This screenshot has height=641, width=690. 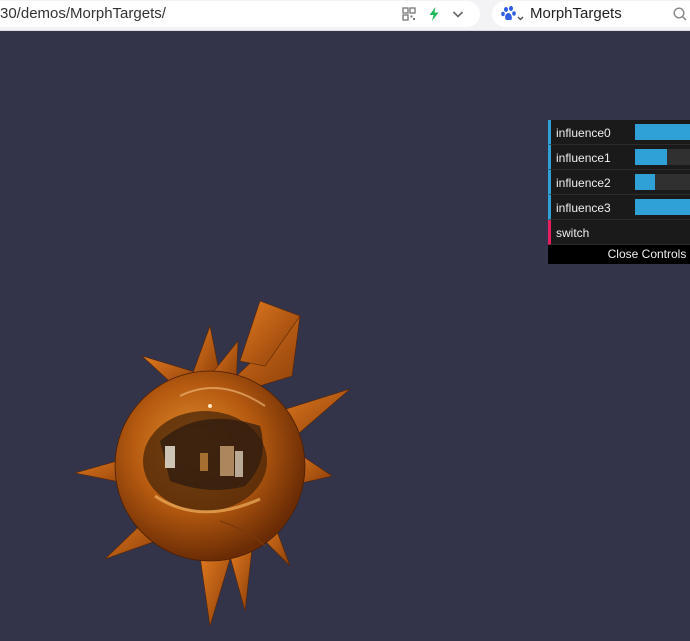 I want to click on switch-button: switch, so click(x=619, y=232).